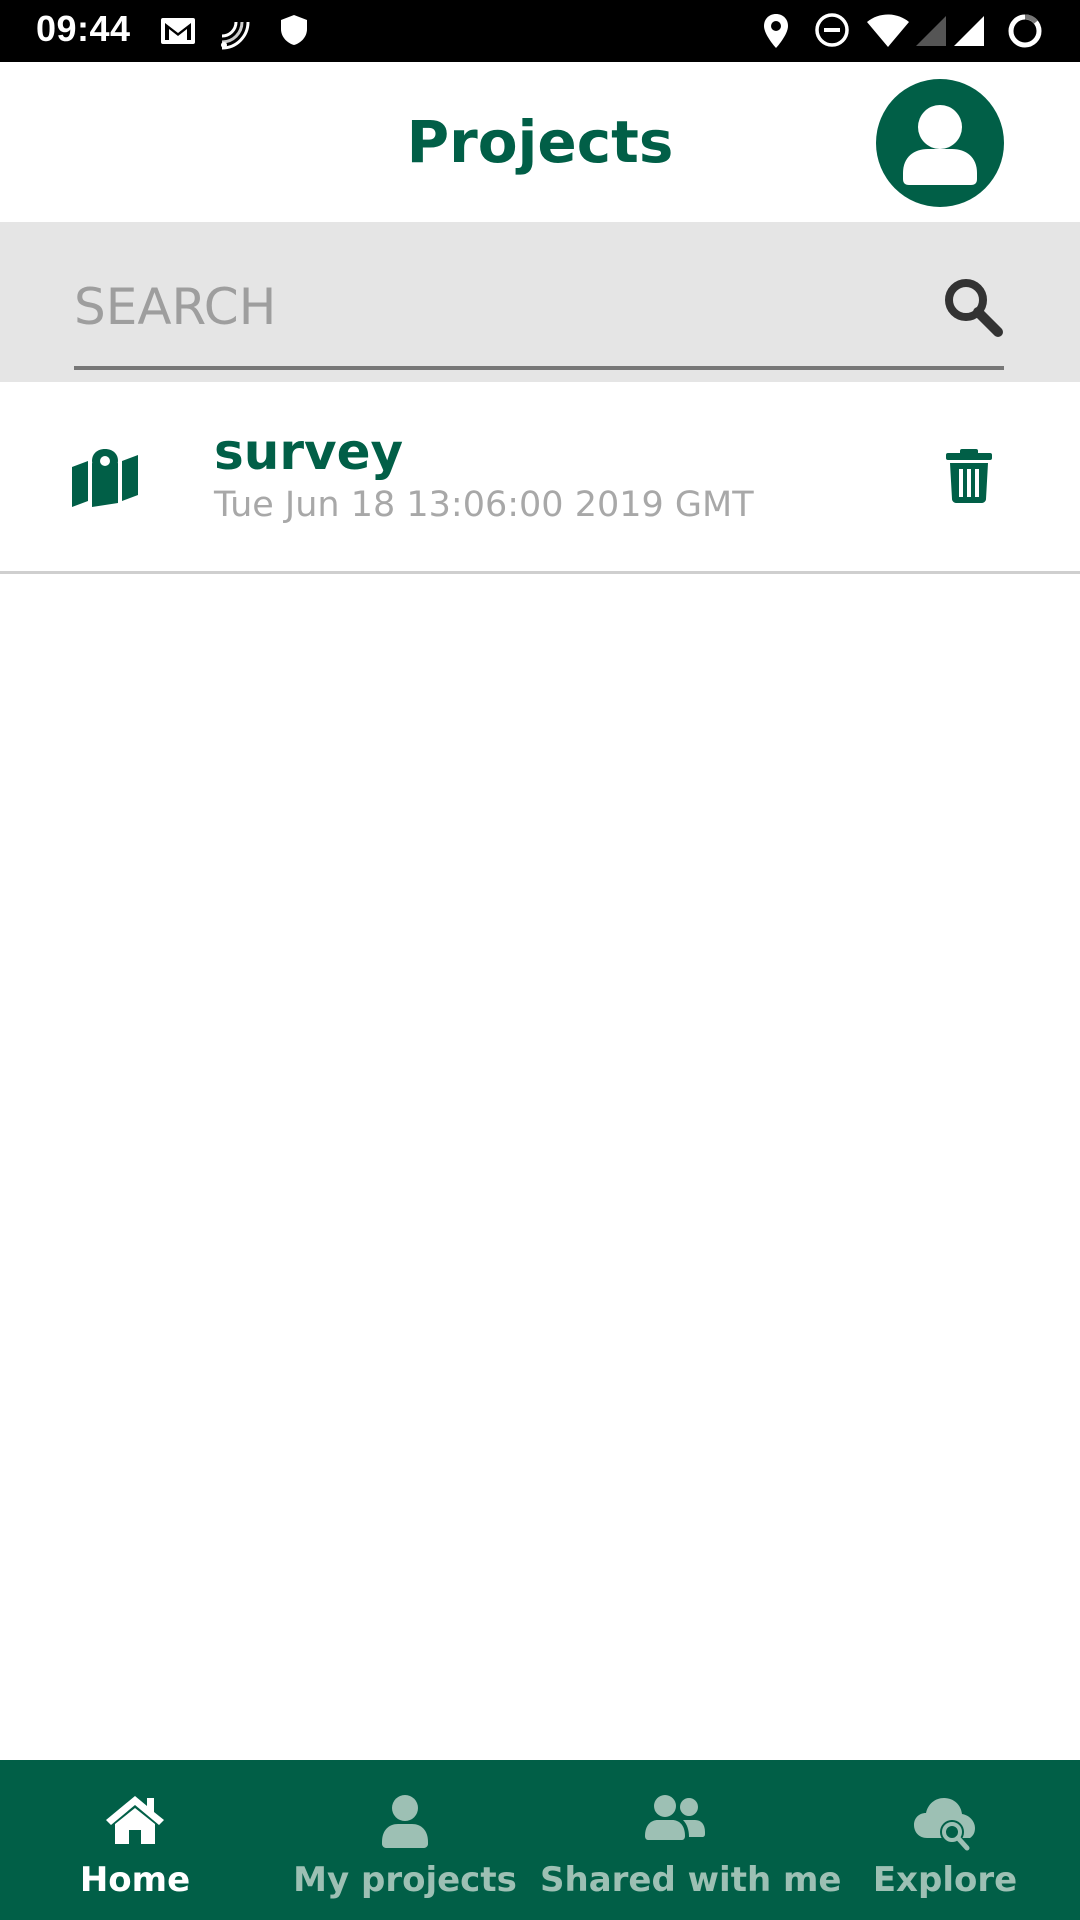  I want to click on location-icon, so click(776, 31).